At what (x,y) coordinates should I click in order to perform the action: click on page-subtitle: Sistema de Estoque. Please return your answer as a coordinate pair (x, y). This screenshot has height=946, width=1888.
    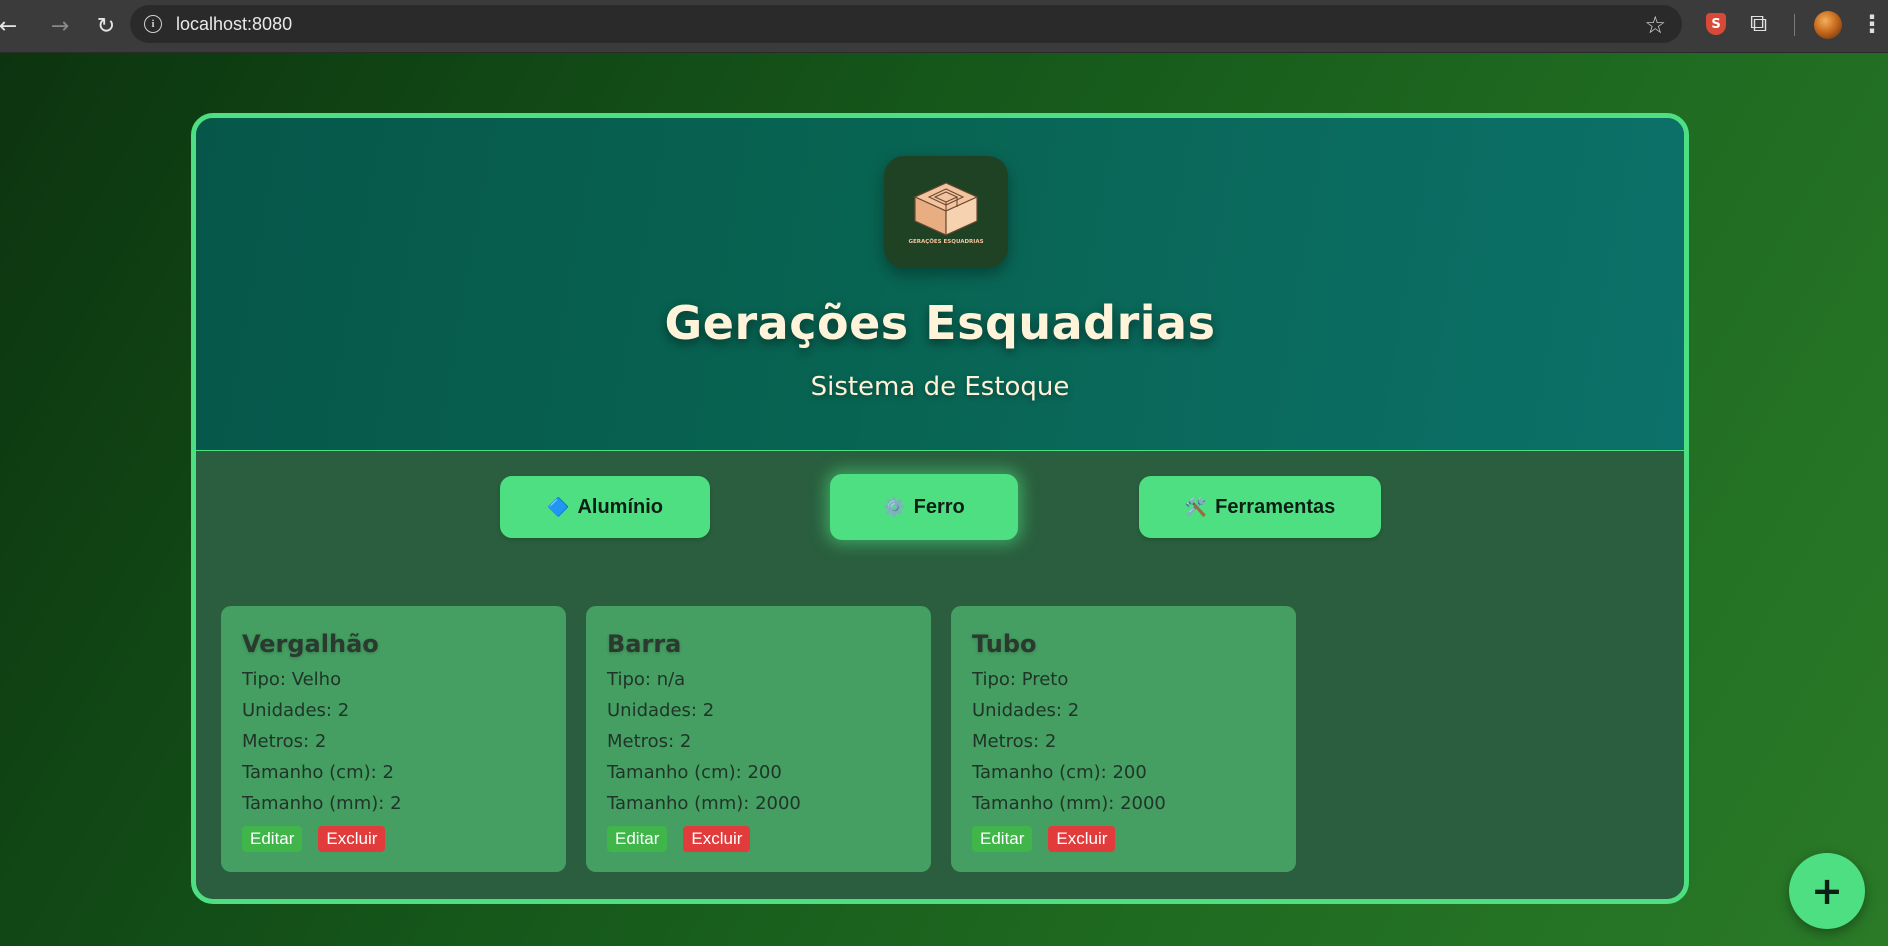
    Looking at the image, I should click on (940, 387).